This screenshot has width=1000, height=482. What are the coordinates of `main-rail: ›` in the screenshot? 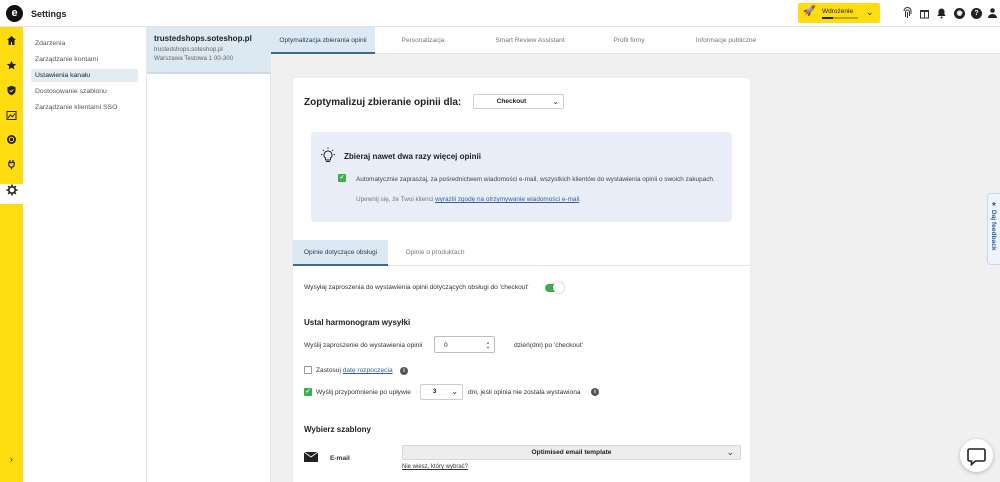 It's located at (11, 254).